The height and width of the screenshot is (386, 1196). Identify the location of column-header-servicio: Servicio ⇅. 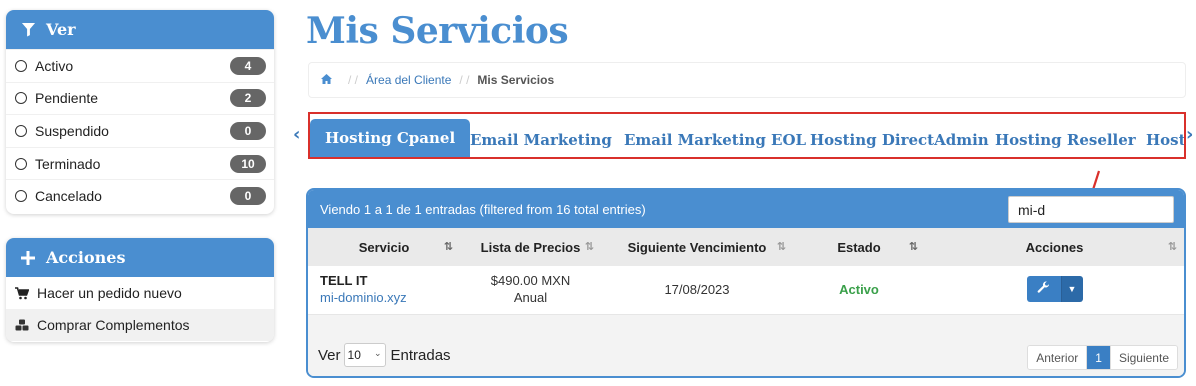
(384, 247).